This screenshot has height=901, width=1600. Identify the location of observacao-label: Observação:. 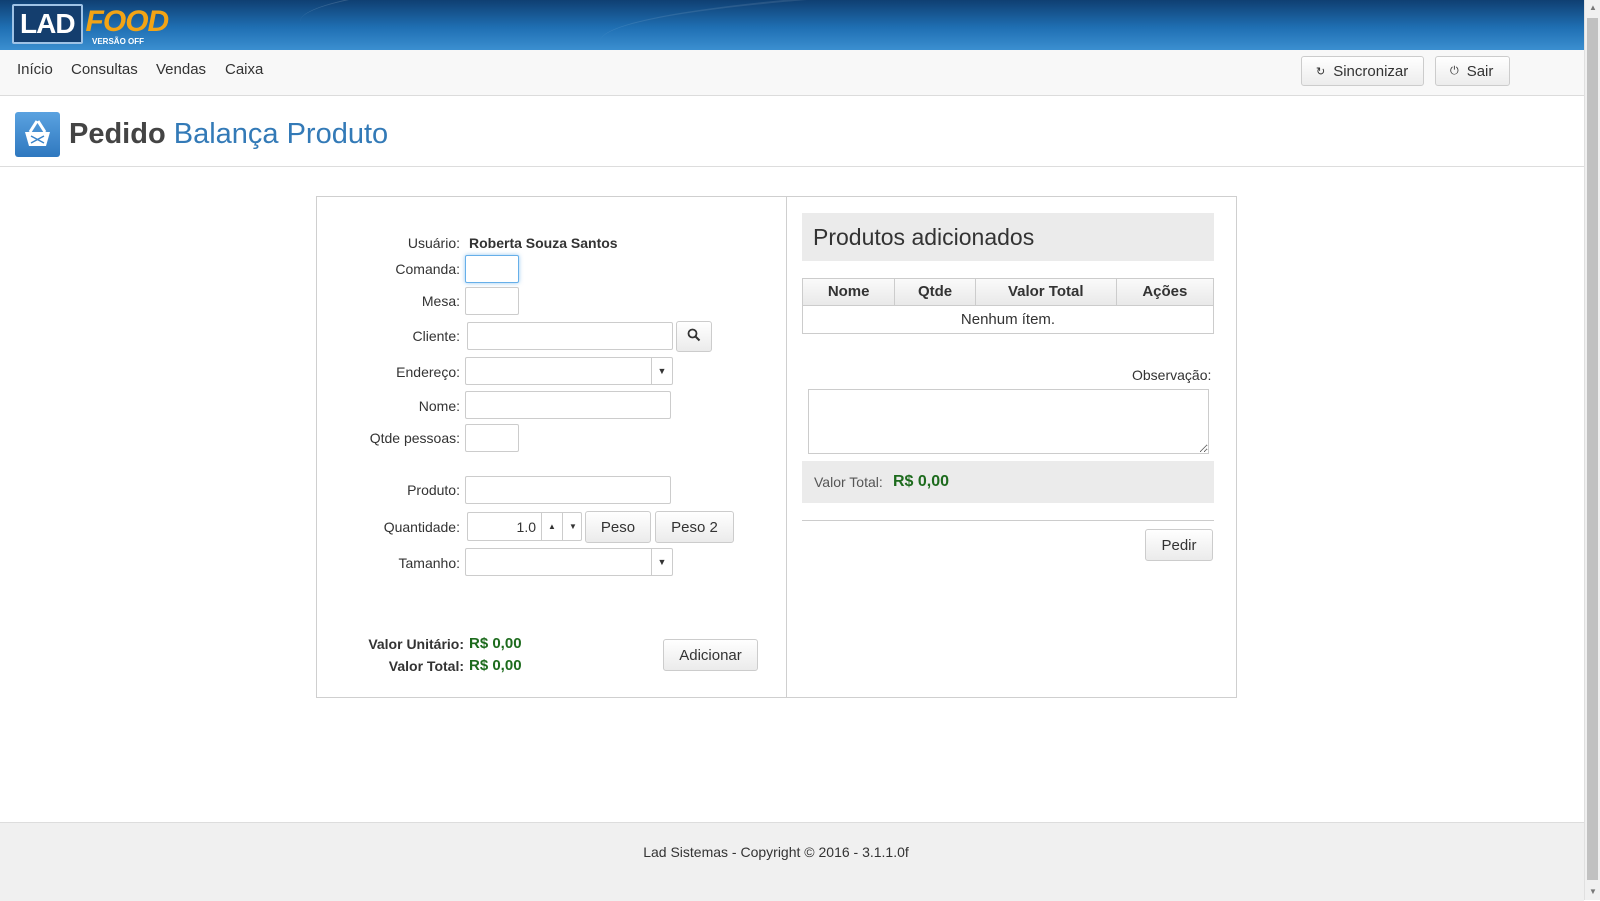
(1172, 375).